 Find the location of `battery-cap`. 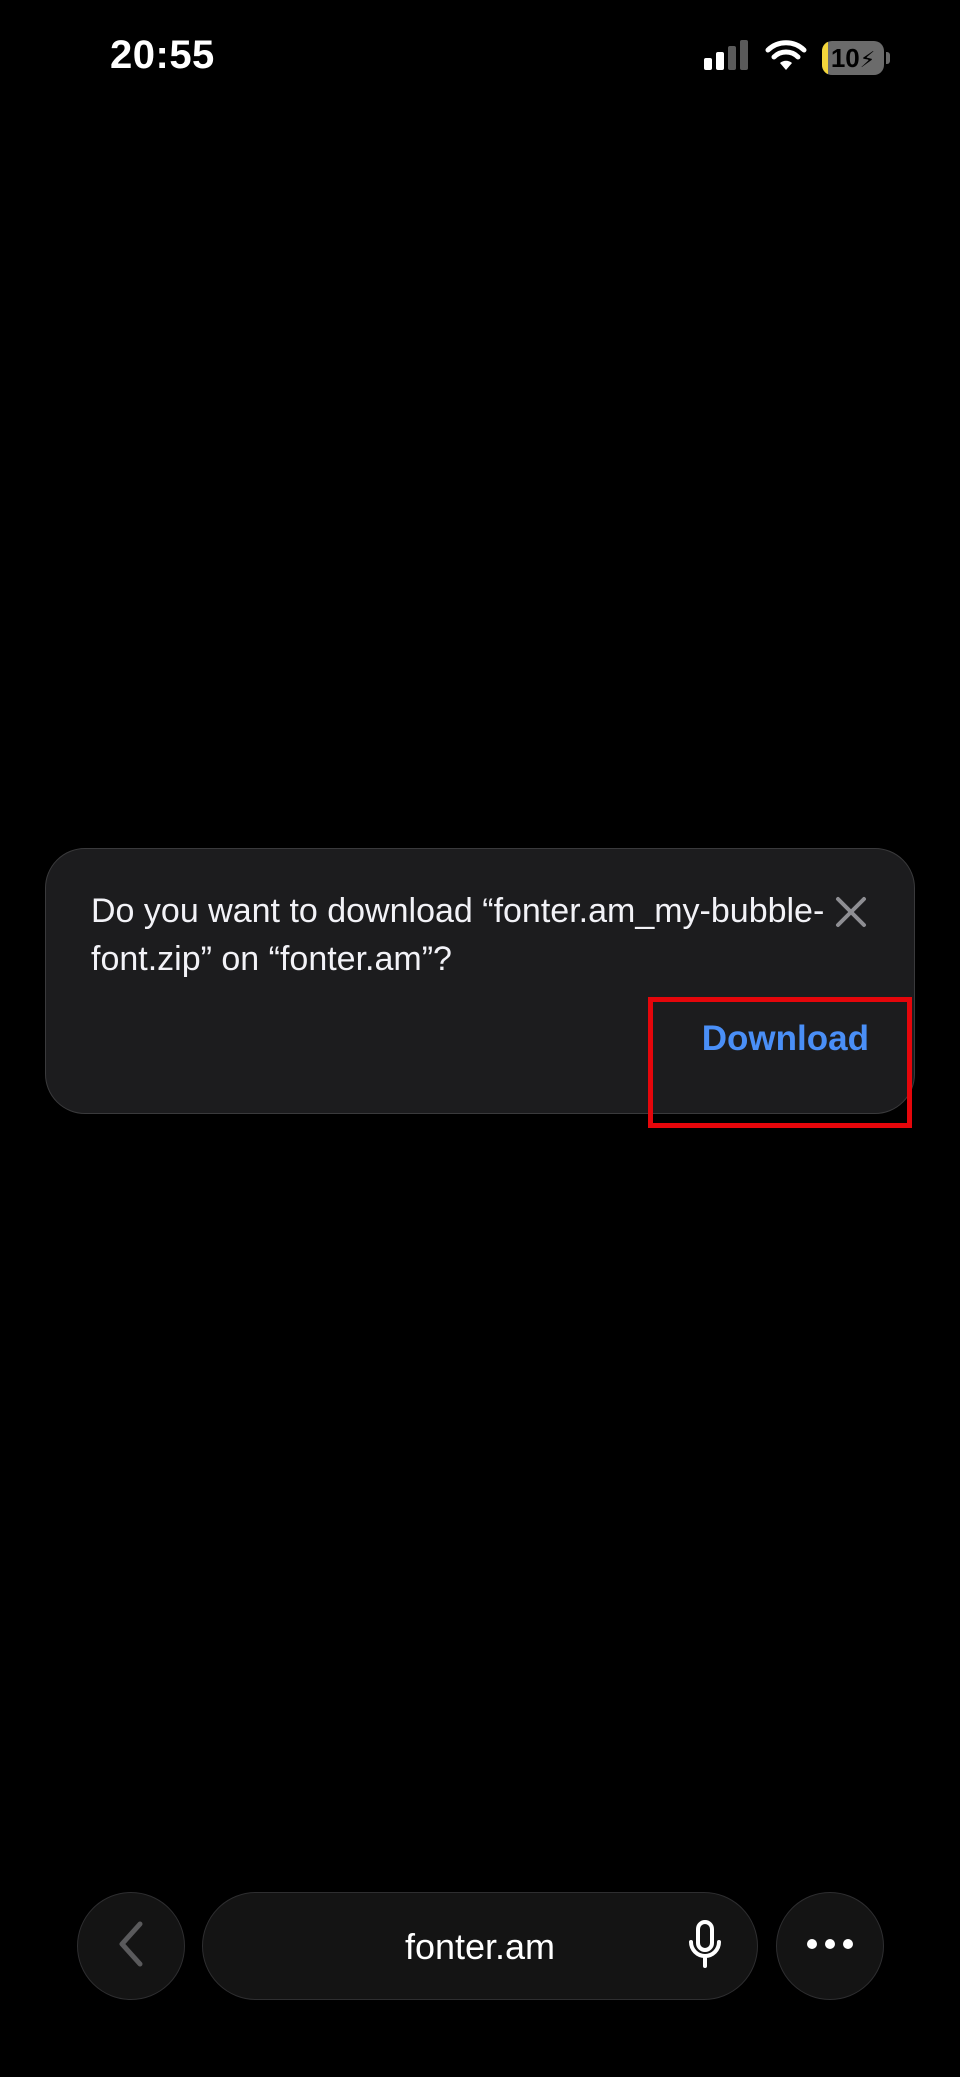

battery-cap is located at coordinates (888, 58).